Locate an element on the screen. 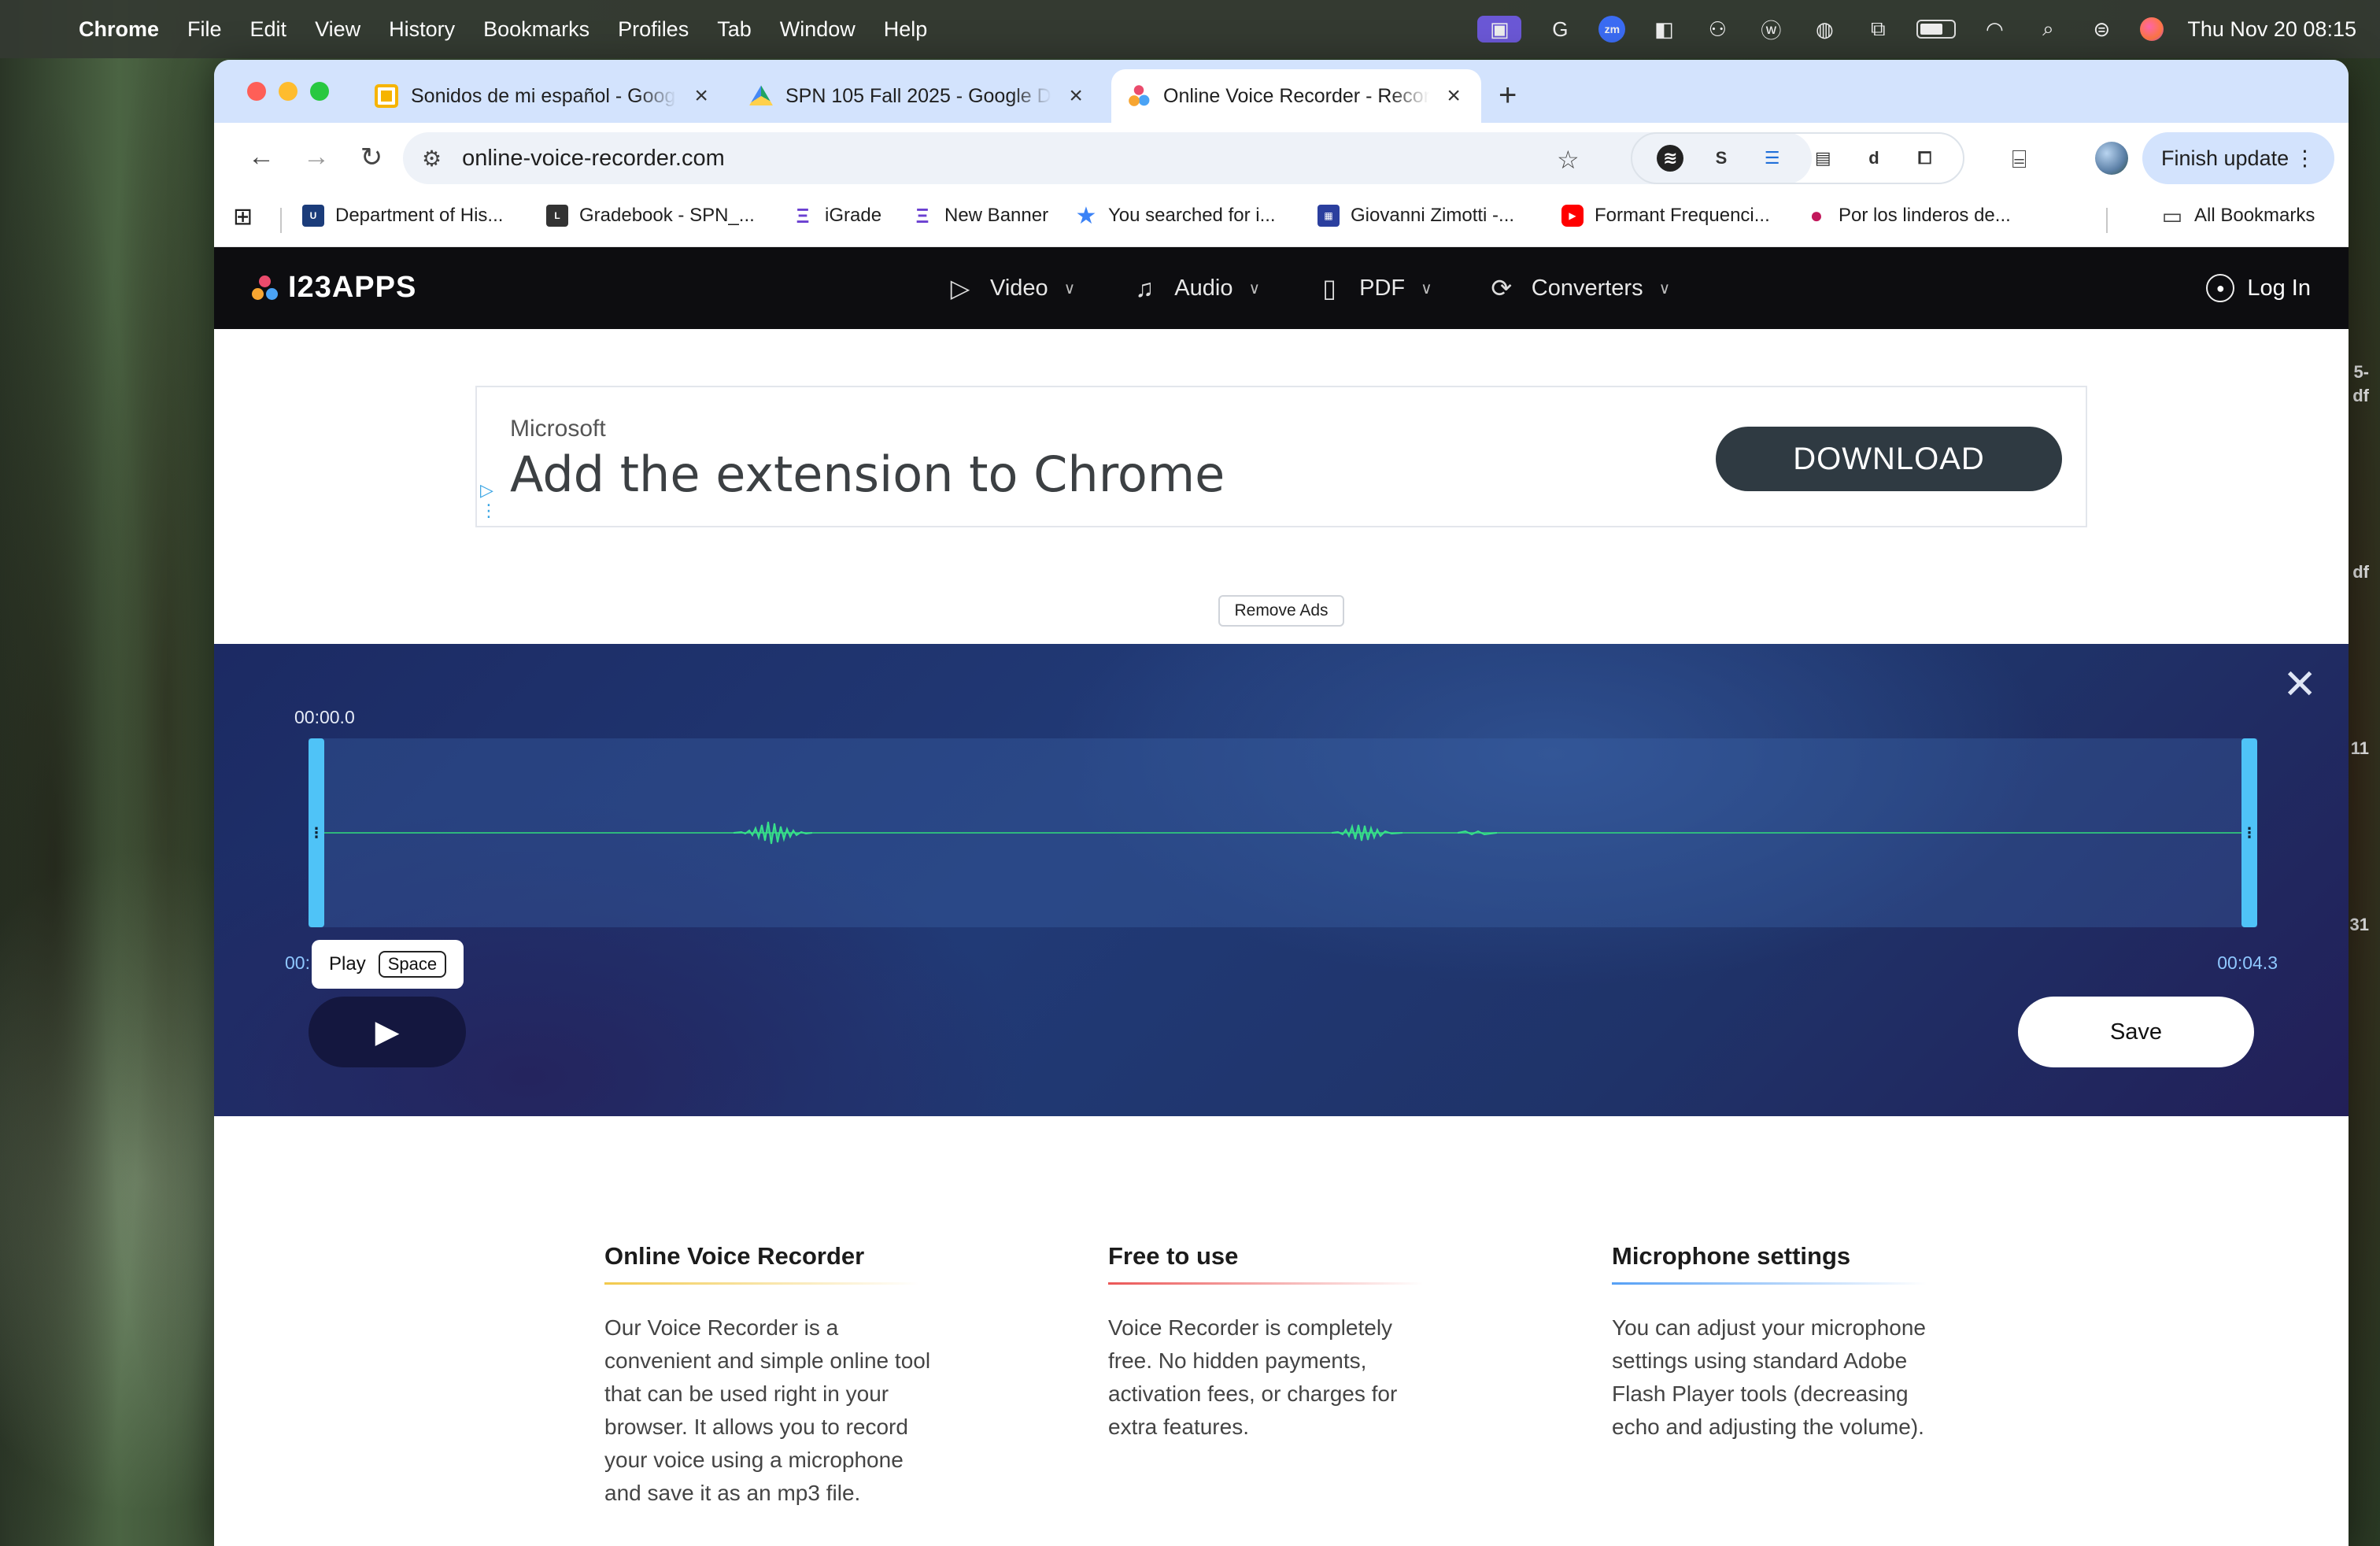 Image resolution: width=2380 pixels, height=1546 pixels. wordtune-icon: ⓦ is located at coordinates (1771, 29).